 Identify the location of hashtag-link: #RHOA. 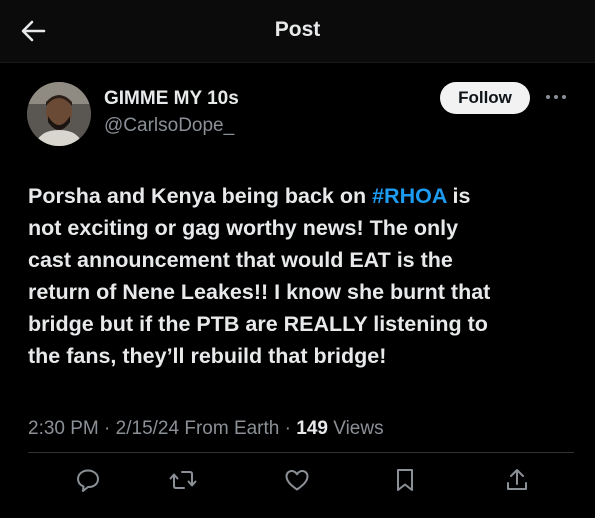
(409, 196).